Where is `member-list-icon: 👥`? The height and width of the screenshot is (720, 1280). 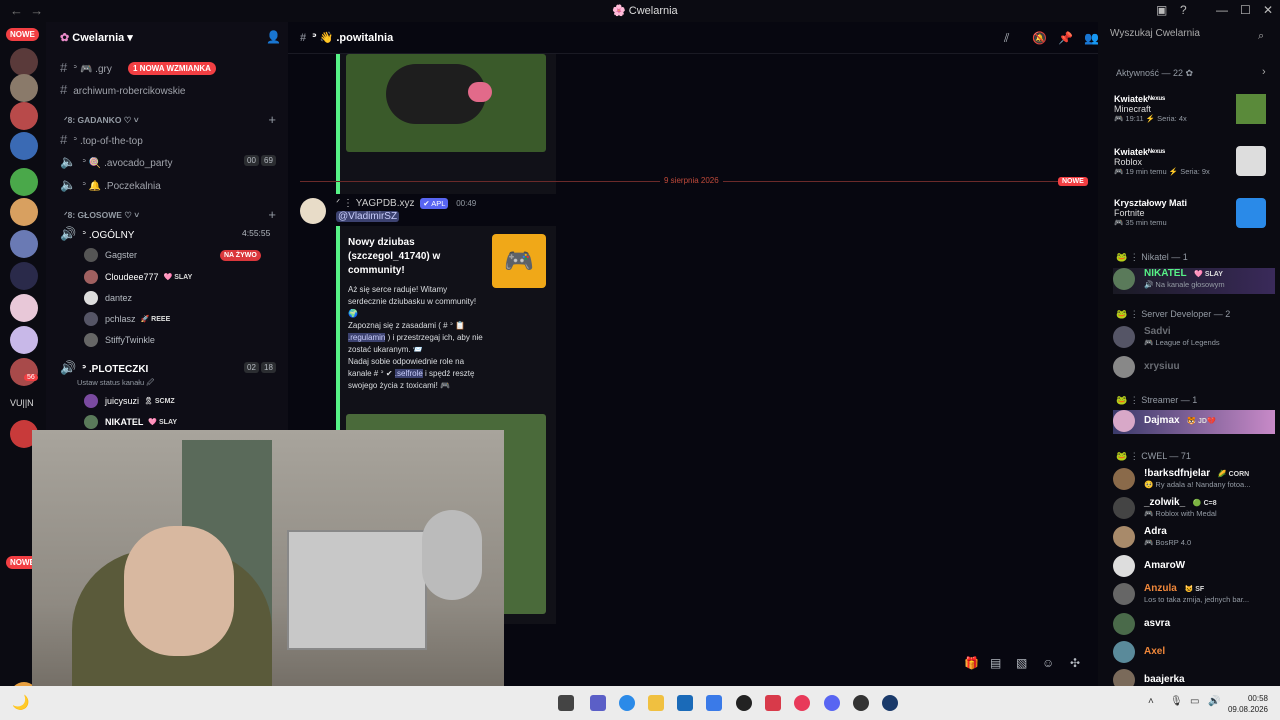 member-list-icon: 👥 is located at coordinates (1091, 38).